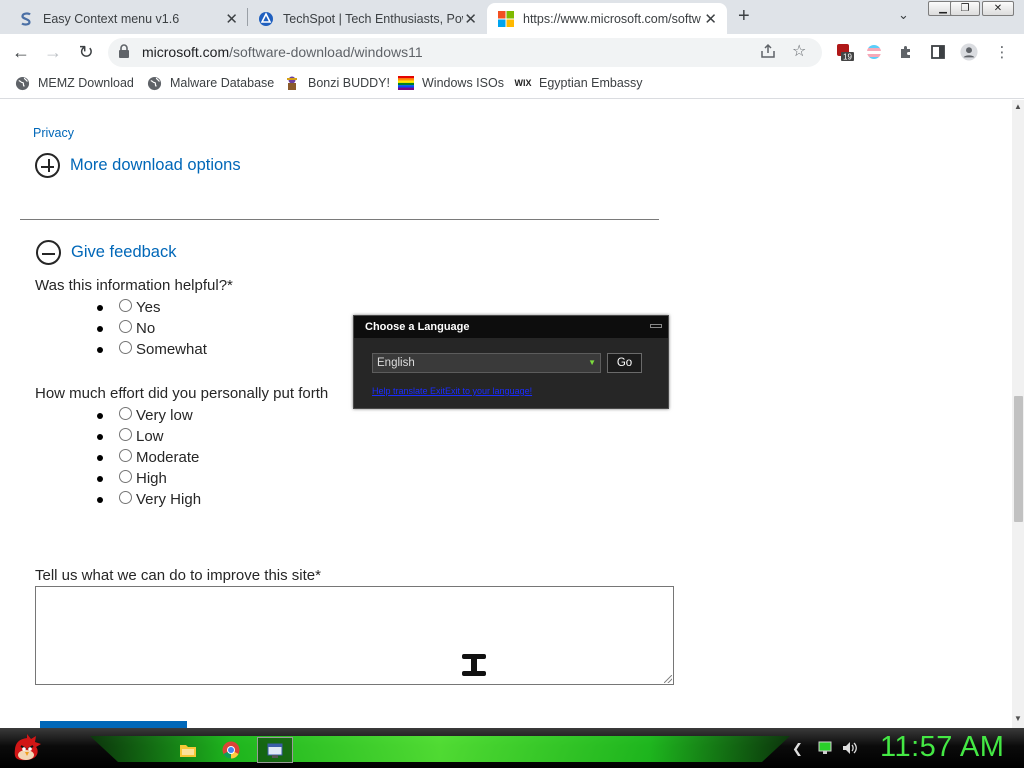  What do you see at coordinates (1002, 52) in the screenshot?
I see `kebab-menu-icon: ⋮` at bounding box center [1002, 52].